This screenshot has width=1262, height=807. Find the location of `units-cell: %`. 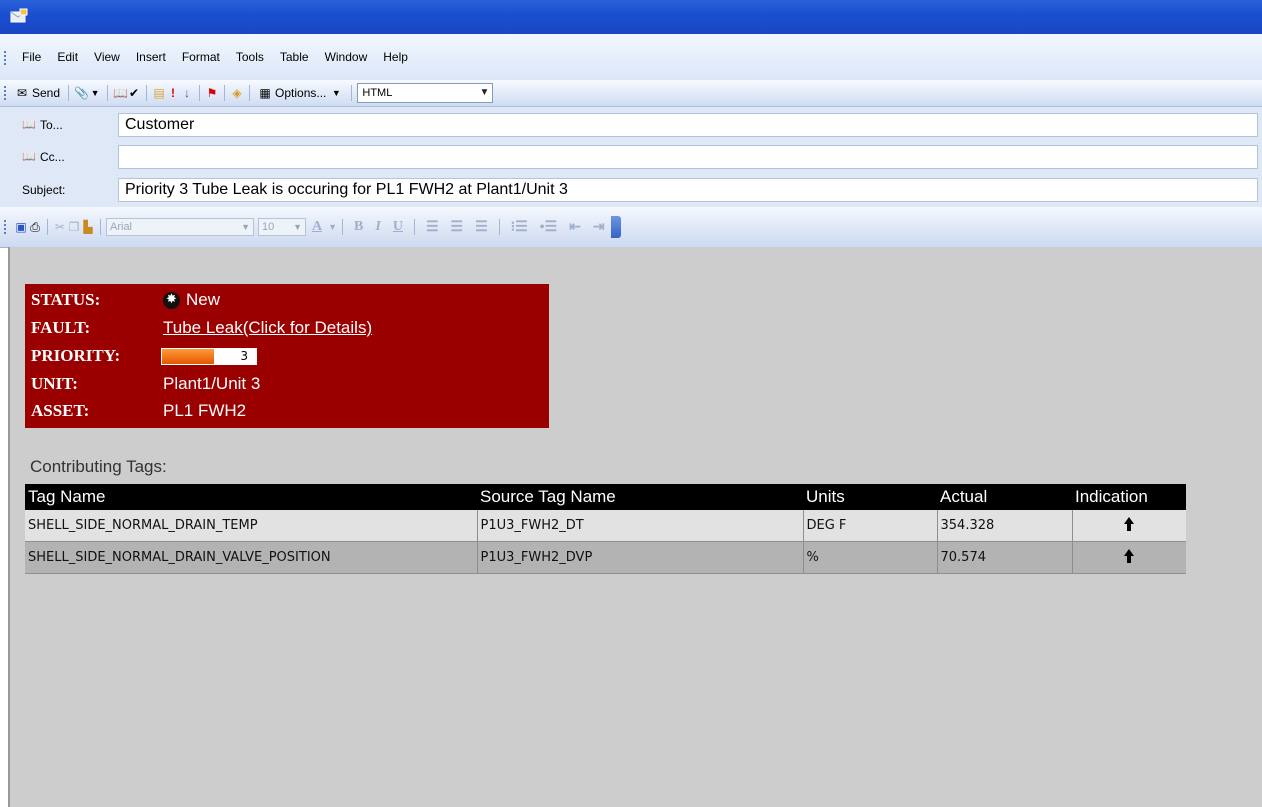

units-cell: % is located at coordinates (870, 557).